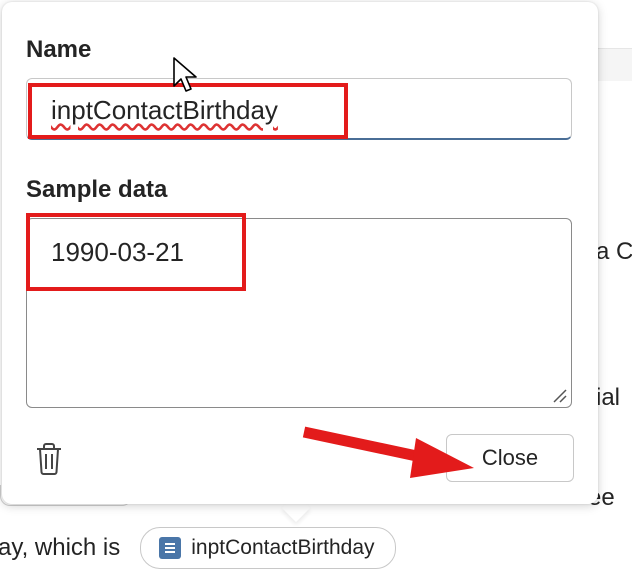  I want to click on red-arrow-annotation, so click(388, 452).